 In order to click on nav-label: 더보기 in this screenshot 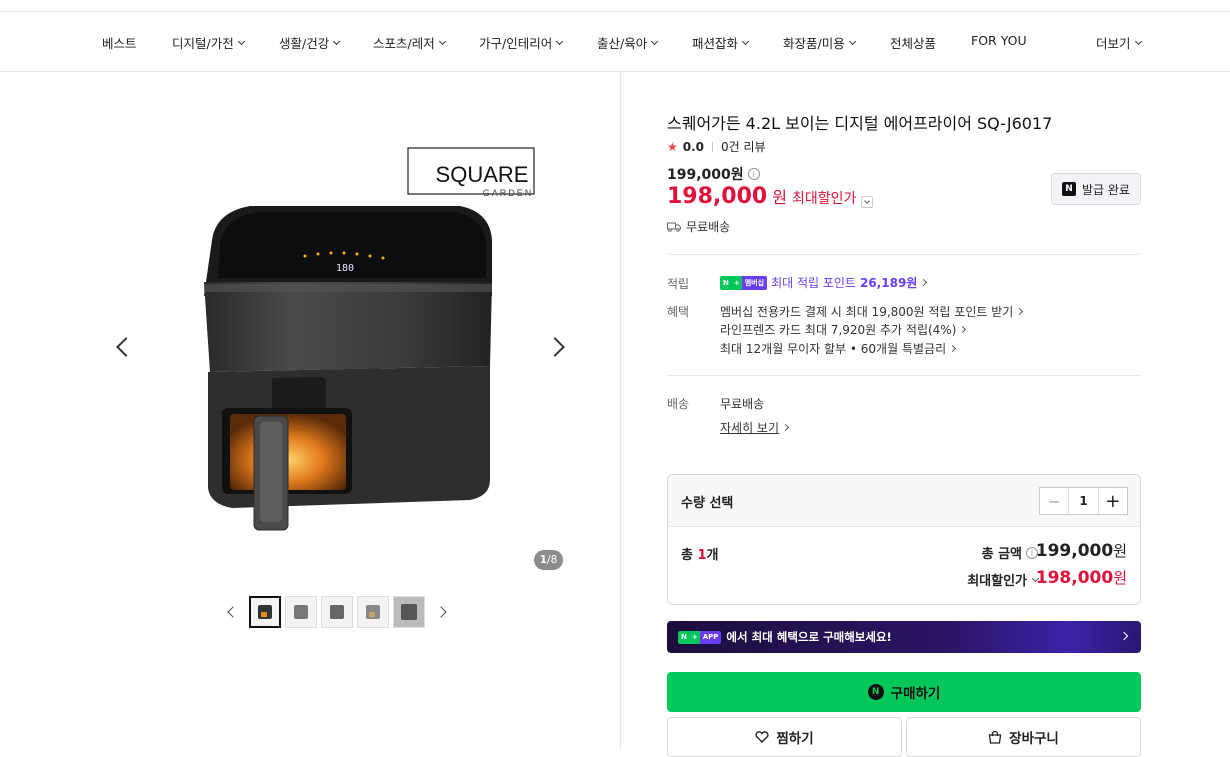, I will do `click(1113, 43)`.